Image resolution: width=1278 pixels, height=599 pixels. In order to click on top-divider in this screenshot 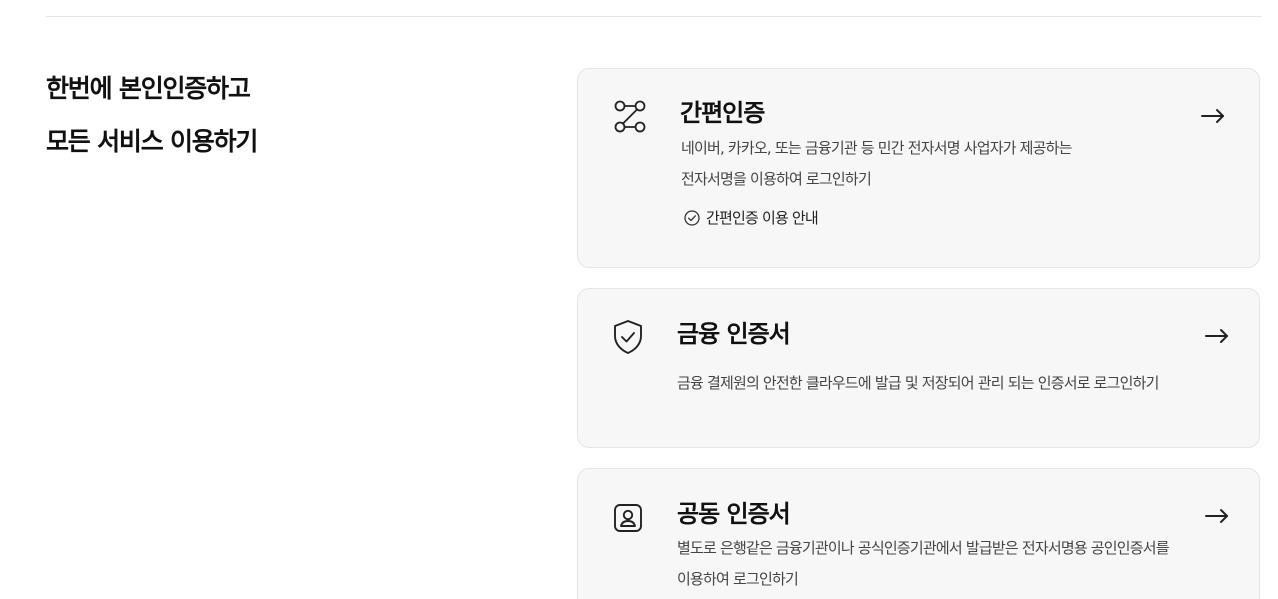, I will do `click(654, 16)`.